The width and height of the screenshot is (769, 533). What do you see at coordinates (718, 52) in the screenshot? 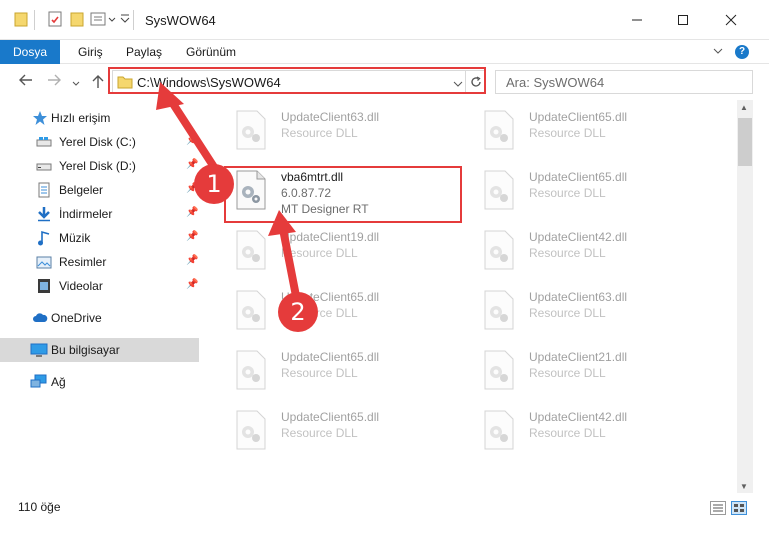
I see `expand-ribbon-icon` at bounding box center [718, 52].